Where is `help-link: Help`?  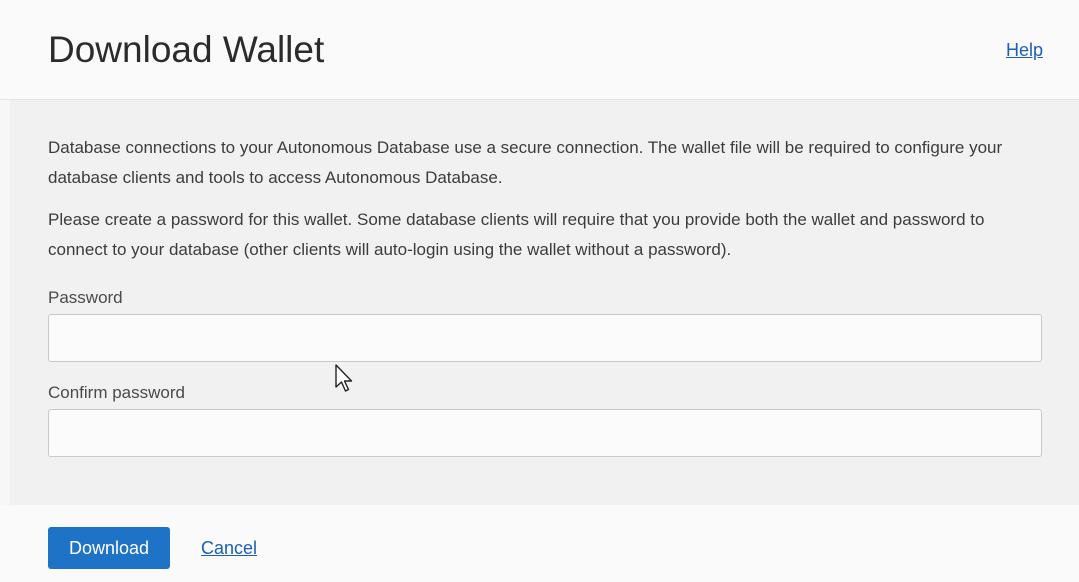 help-link: Help is located at coordinates (1024, 50).